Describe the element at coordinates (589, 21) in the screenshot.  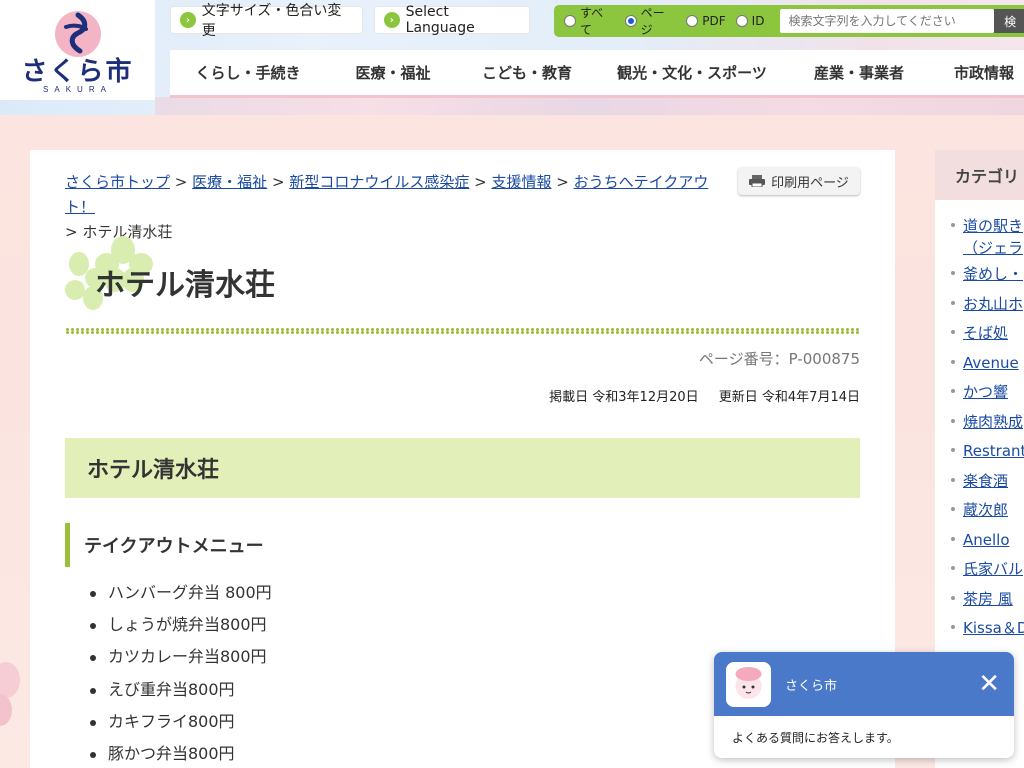
I see `search-scope-all: すべて` at that location.